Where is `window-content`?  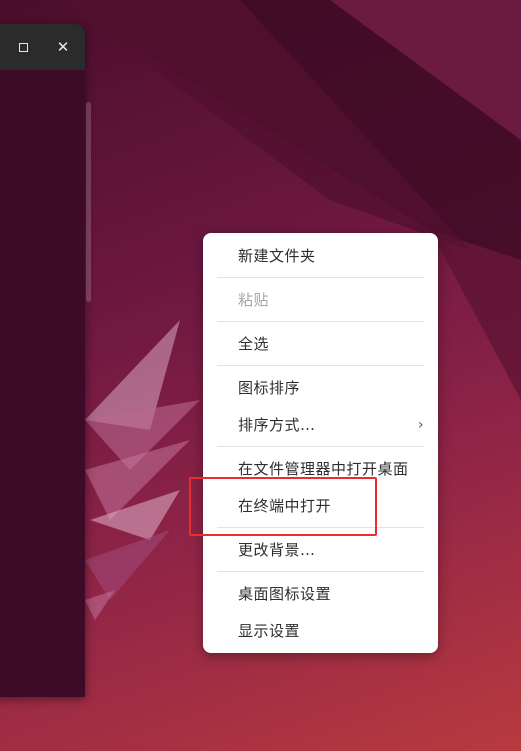
window-content is located at coordinates (42, 383).